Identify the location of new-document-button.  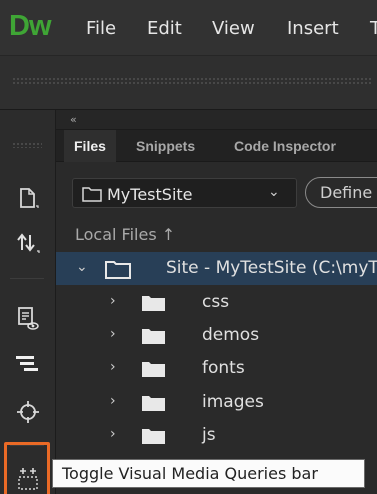
(28, 198).